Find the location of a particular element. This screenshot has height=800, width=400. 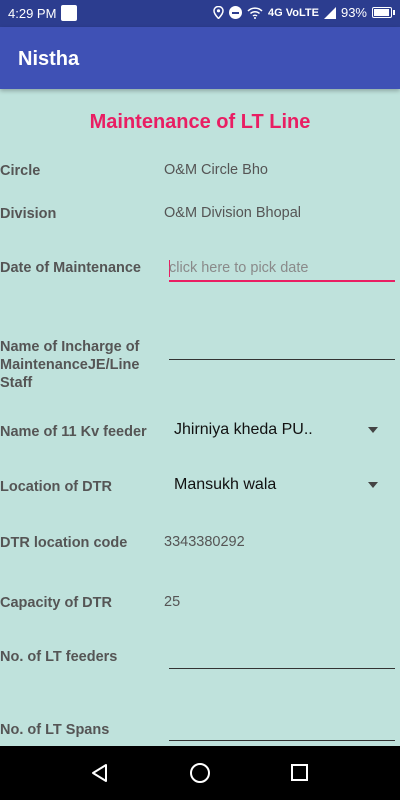

signal-icon is located at coordinates (329, 12).